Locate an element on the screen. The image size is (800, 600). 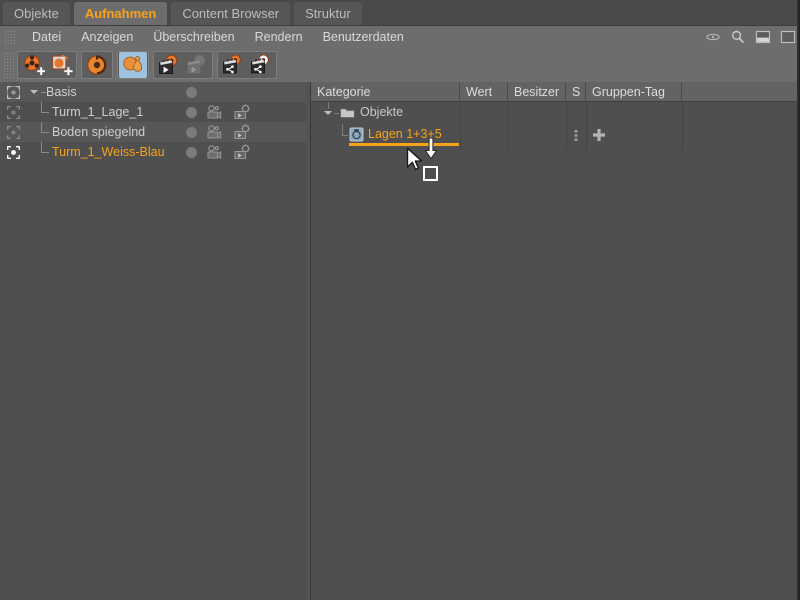
column-header-wert: Wert is located at coordinates (484, 92).